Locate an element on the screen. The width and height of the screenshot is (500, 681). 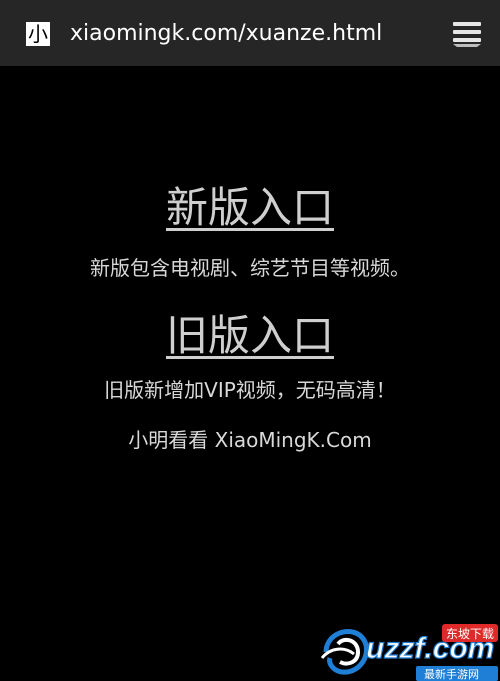
new-version-link: 新版入口 is located at coordinates (250, 204).